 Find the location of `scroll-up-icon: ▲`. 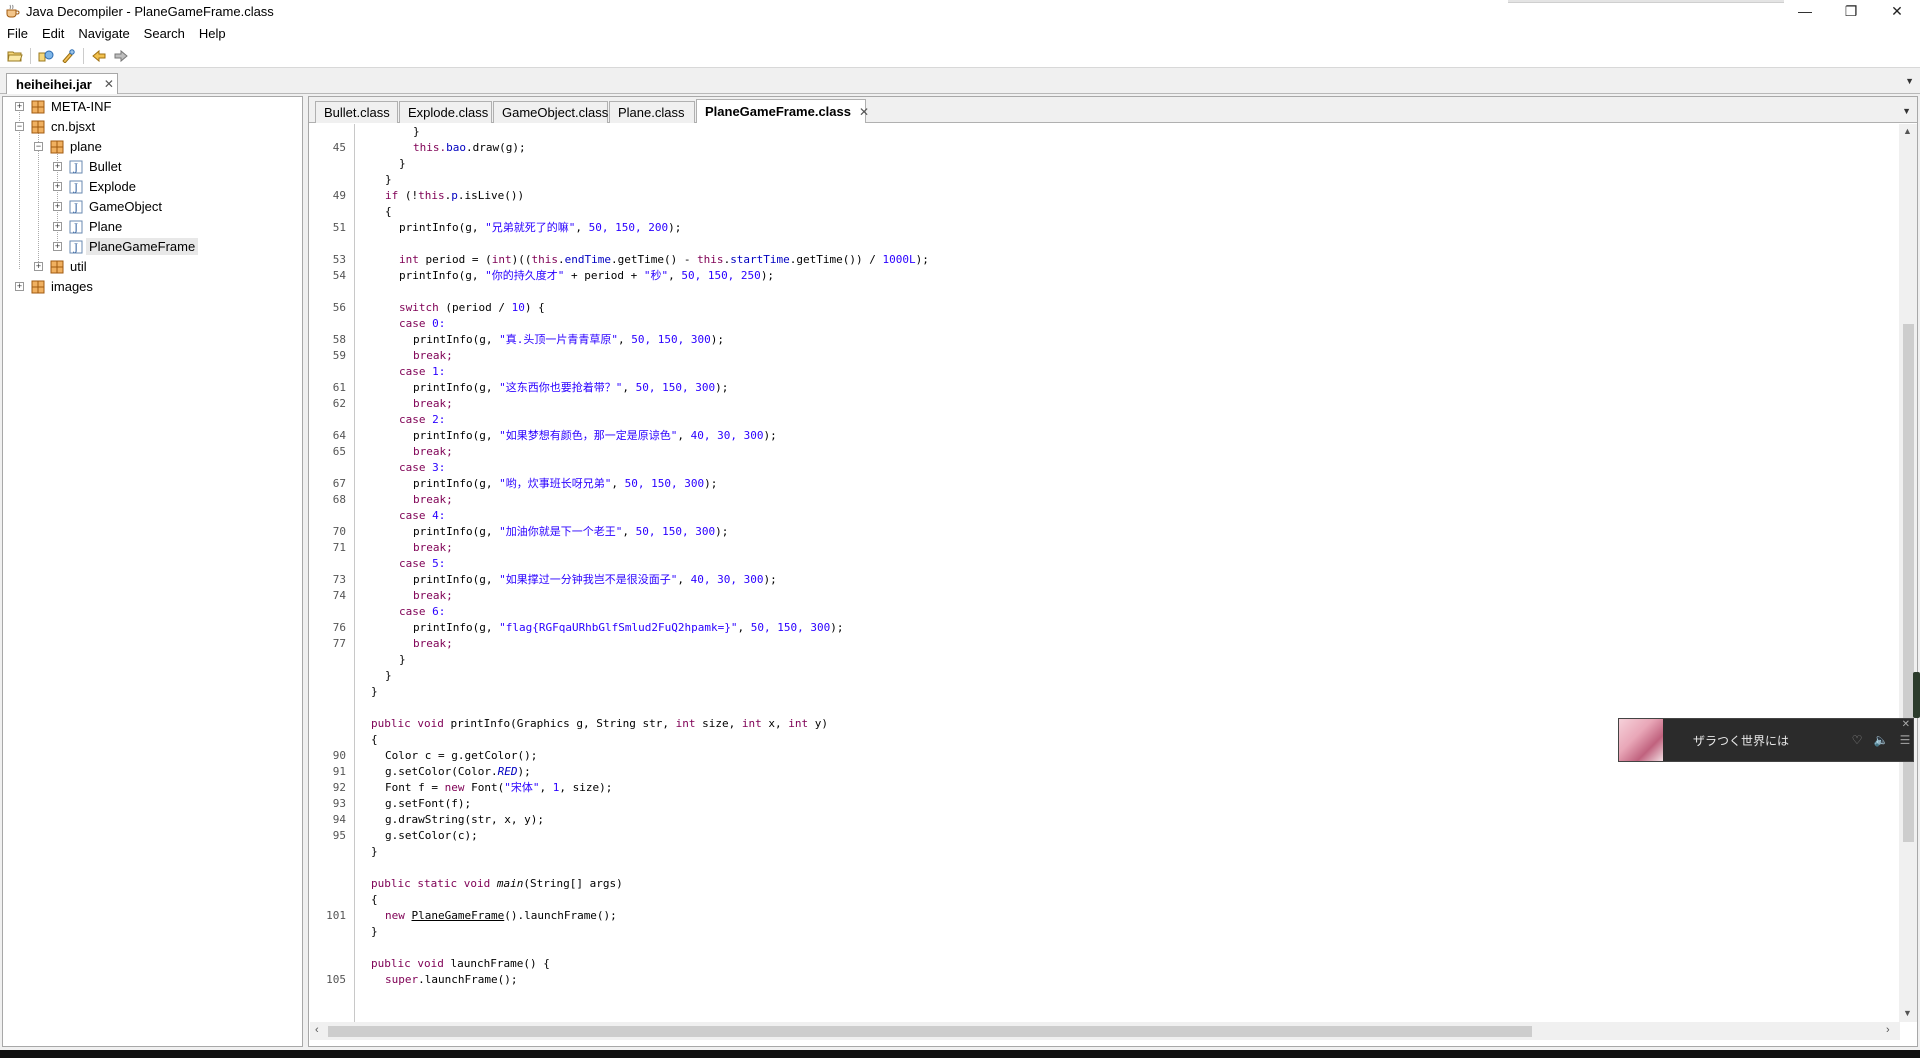

scroll-up-icon: ▲ is located at coordinates (1907, 131).